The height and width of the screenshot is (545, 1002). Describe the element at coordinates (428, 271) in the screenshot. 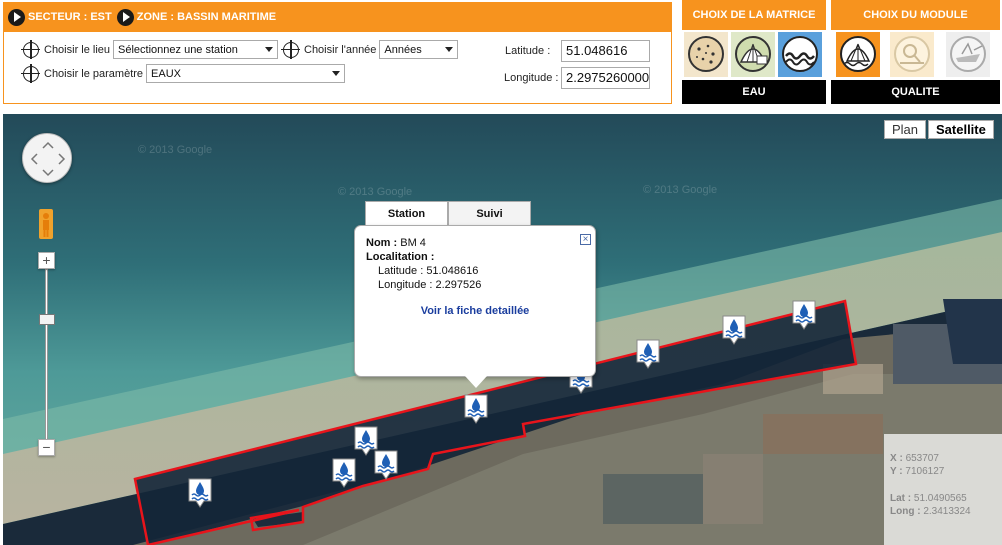

I see `info-latitude: Latitude : 51.048616` at that location.